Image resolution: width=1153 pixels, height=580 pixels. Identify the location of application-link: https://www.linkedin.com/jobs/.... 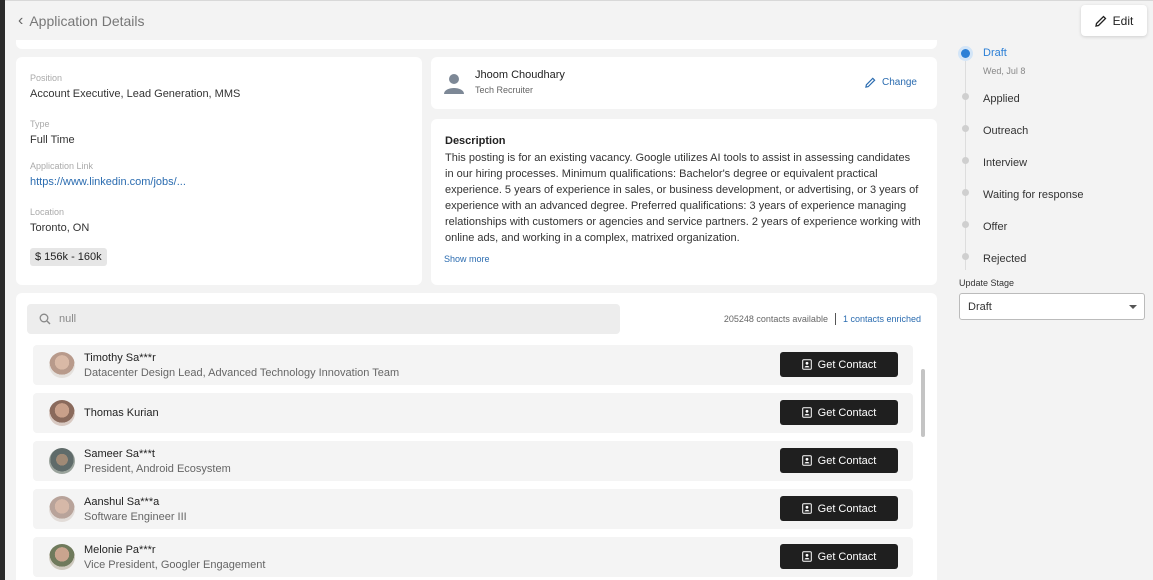
(108, 182).